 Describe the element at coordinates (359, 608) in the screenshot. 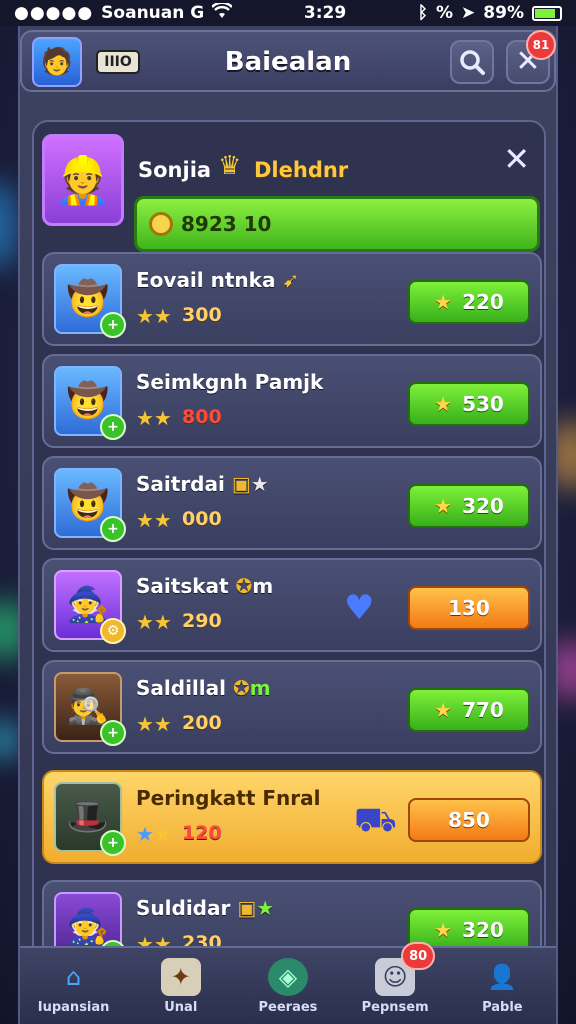

I see `gem-heart-icon: ♥` at that location.